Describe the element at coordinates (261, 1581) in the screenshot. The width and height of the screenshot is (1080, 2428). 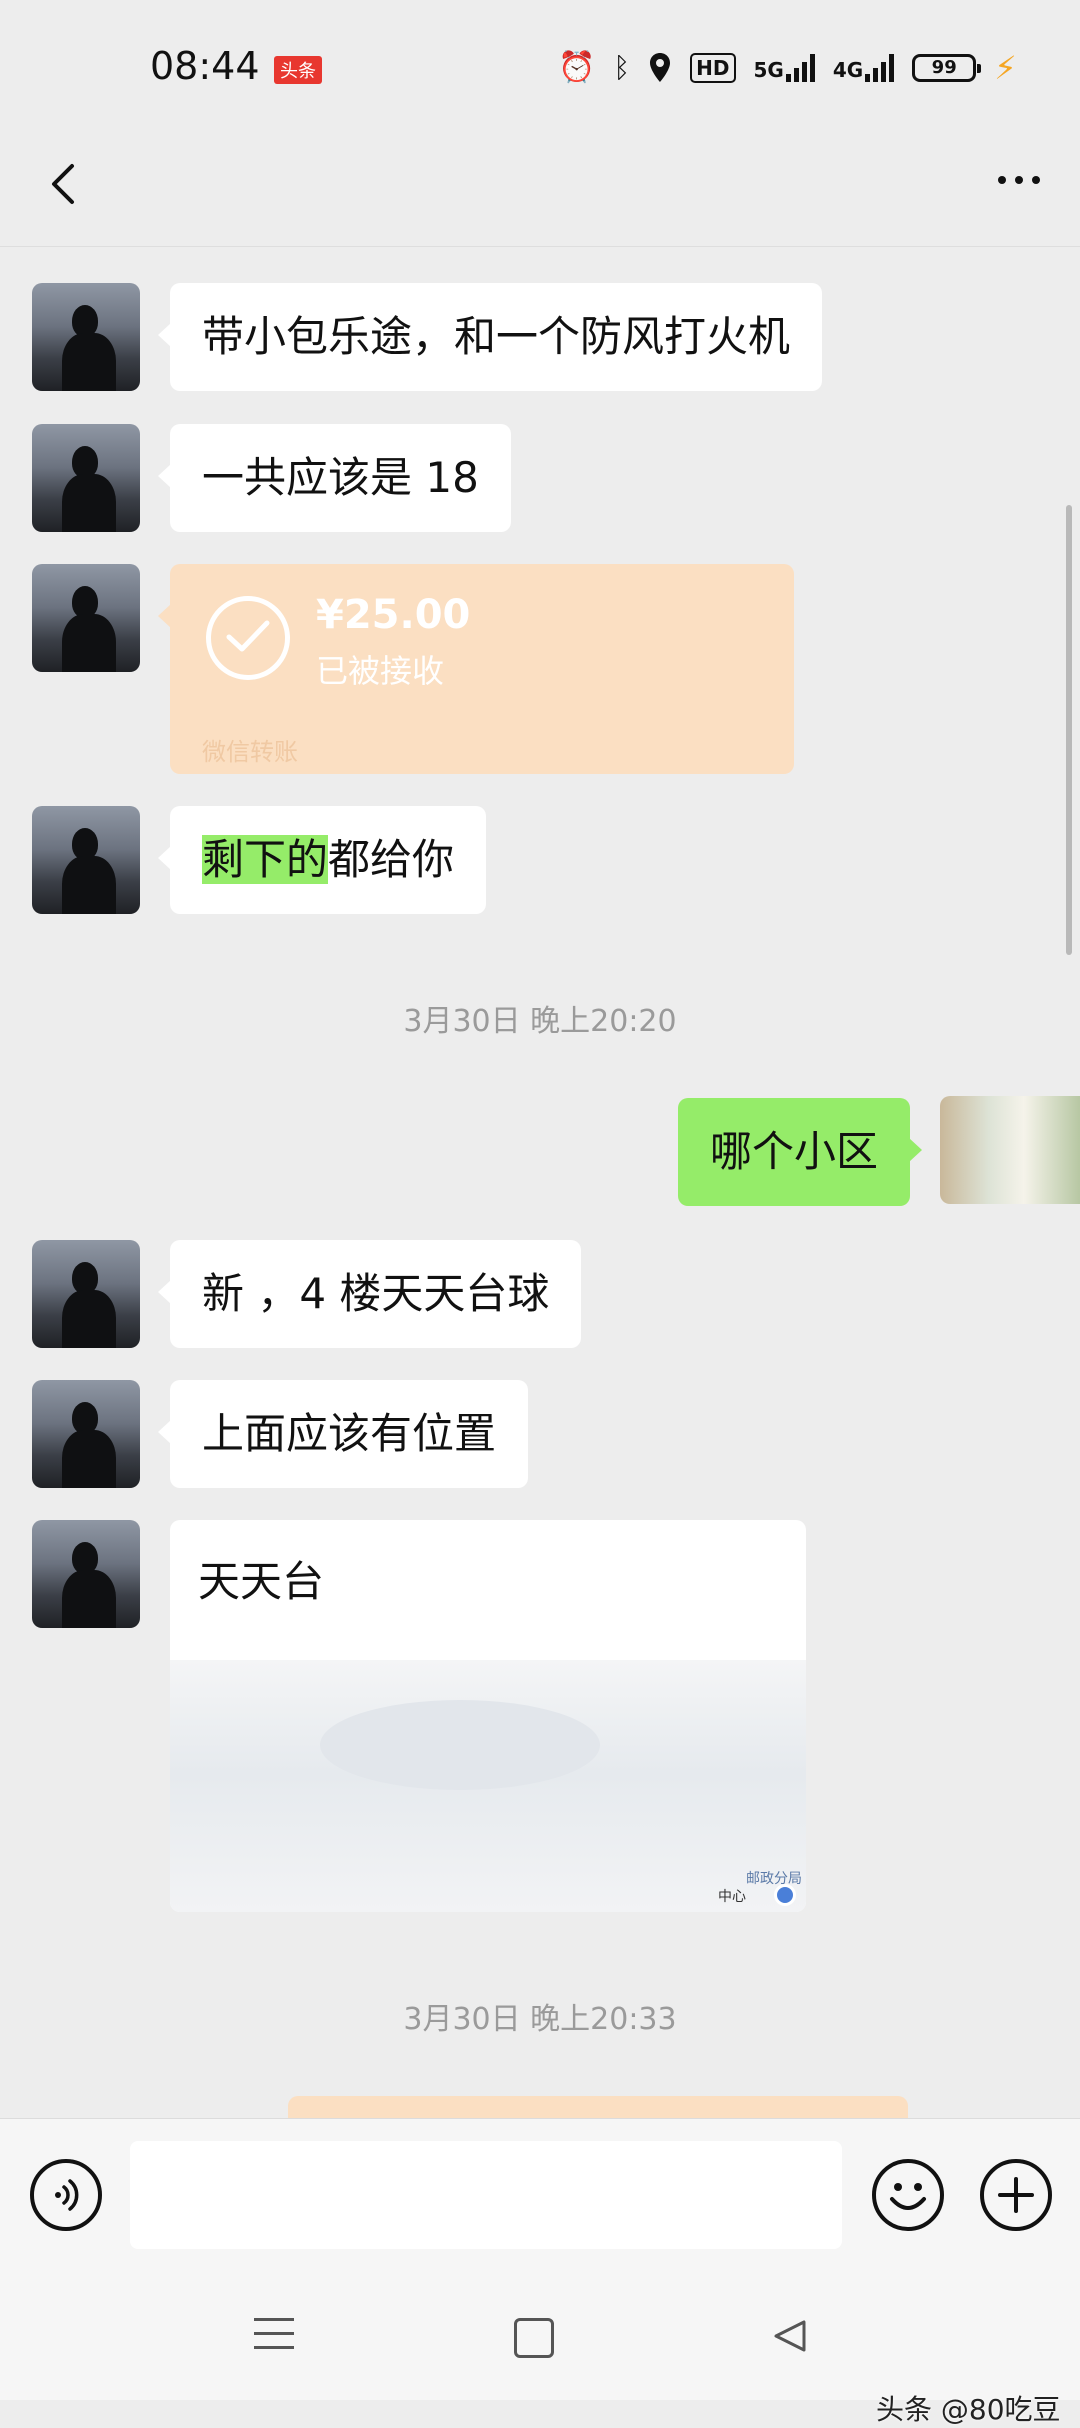
I see `location-name: 天天台` at that location.